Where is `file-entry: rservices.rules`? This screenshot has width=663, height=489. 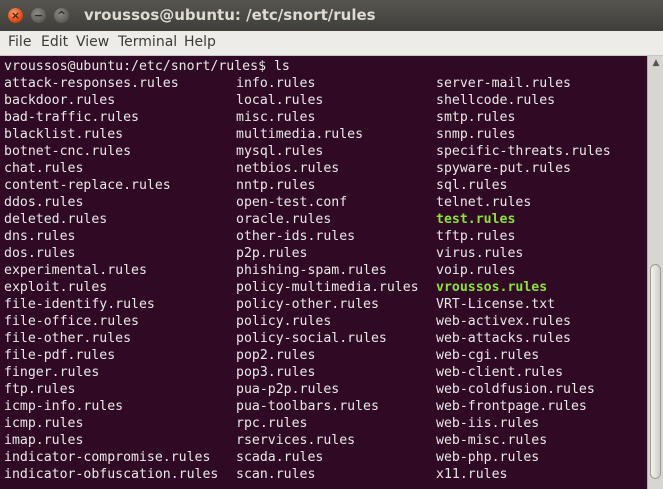 file-entry: rservices.rules is located at coordinates (296, 440).